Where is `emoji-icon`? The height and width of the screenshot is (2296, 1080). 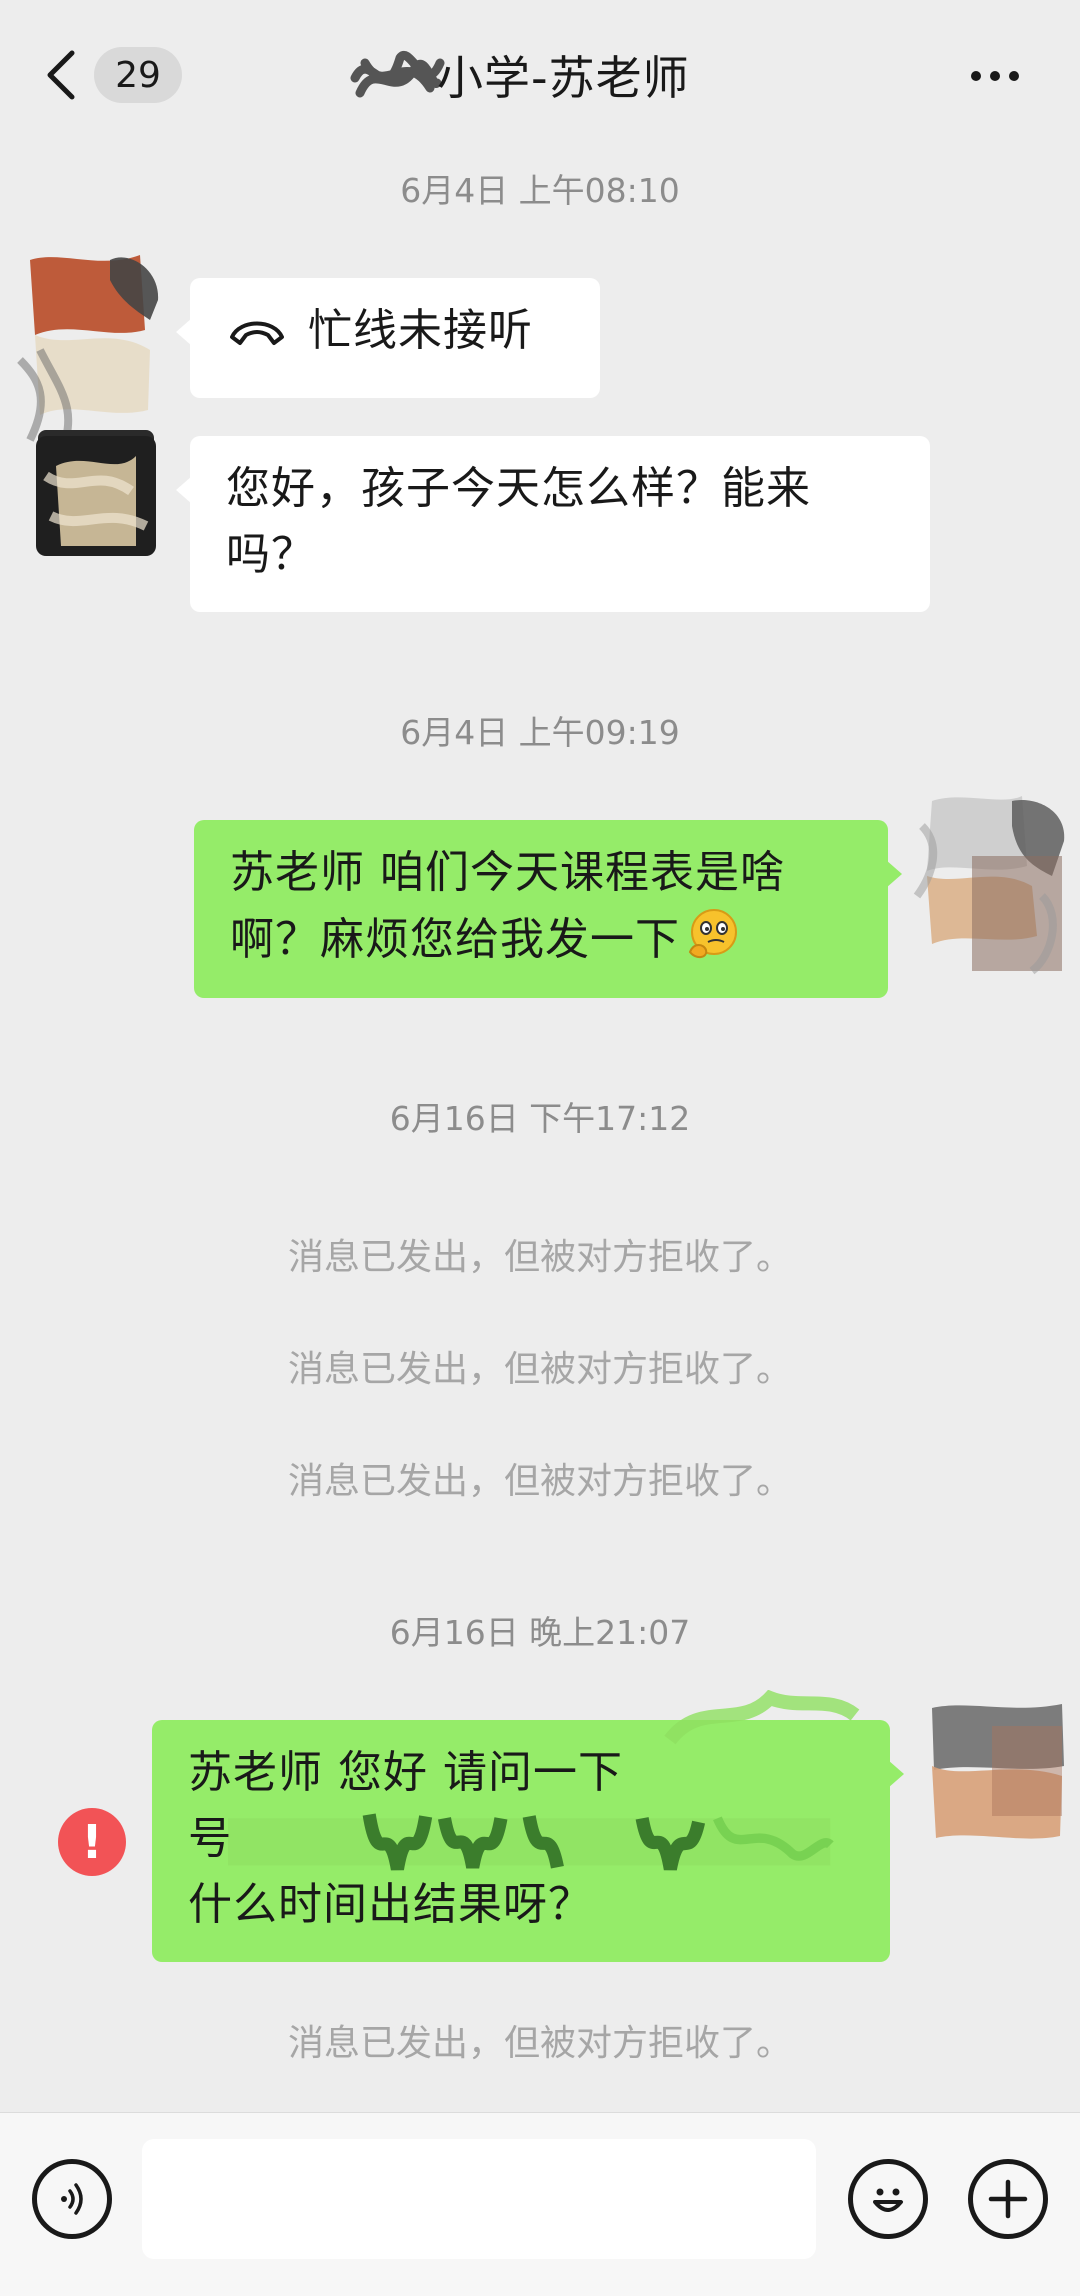
emoji-icon is located at coordinates (888, 2200).